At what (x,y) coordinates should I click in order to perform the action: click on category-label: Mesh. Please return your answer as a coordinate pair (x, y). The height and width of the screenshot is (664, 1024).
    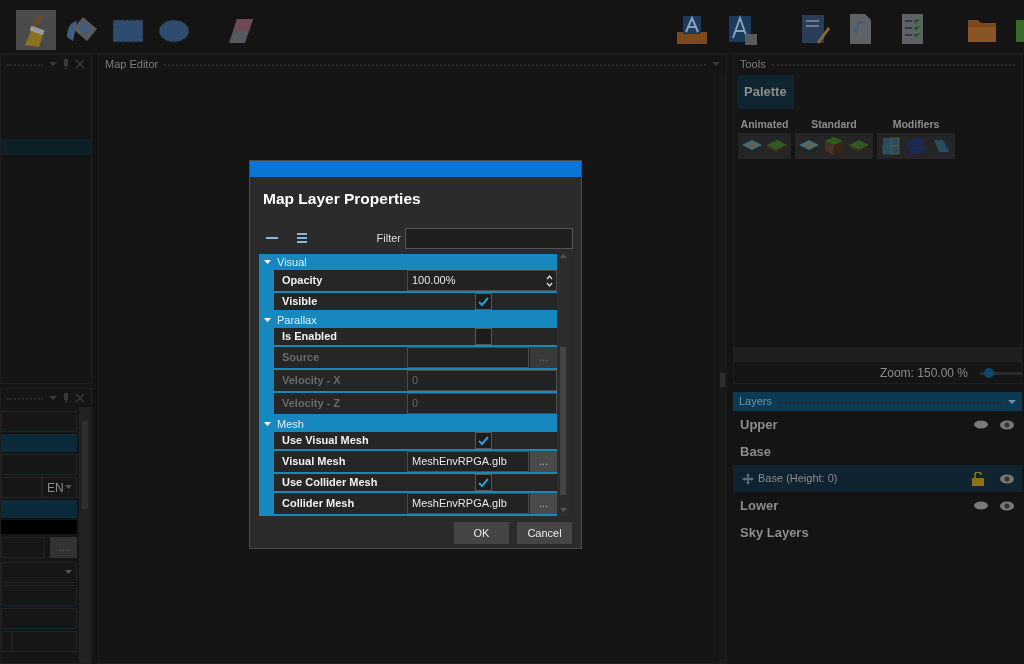
    Looking at the image, I should click on (290, 424).